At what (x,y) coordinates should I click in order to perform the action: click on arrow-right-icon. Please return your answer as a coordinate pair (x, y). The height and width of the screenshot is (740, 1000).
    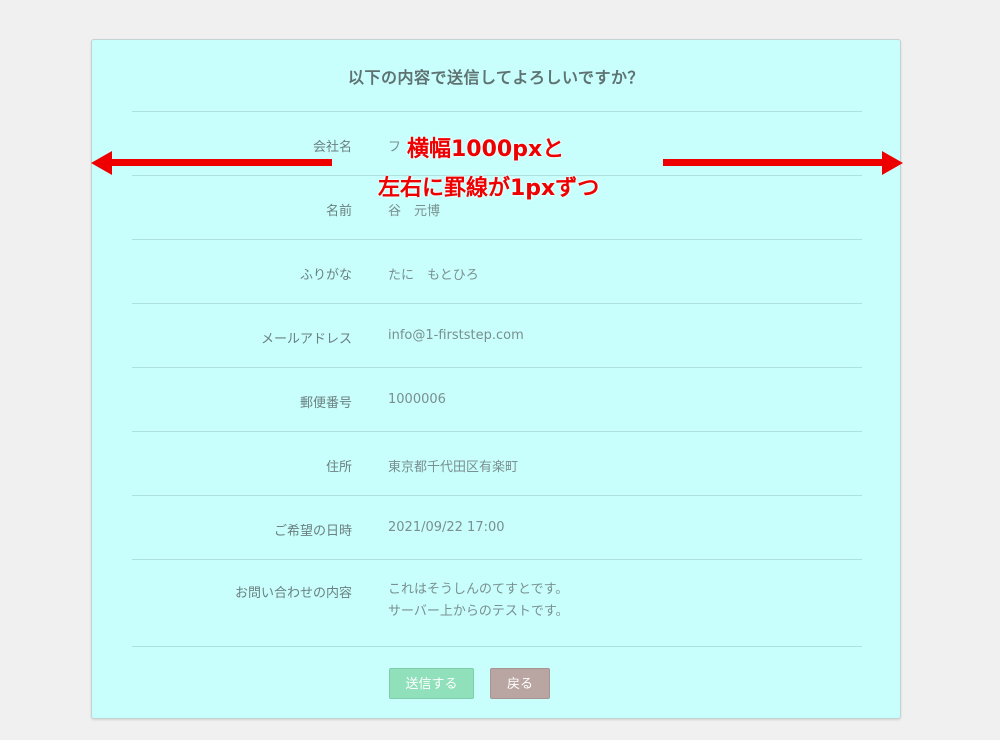
    Looking at the image, I should click on (892, 163).